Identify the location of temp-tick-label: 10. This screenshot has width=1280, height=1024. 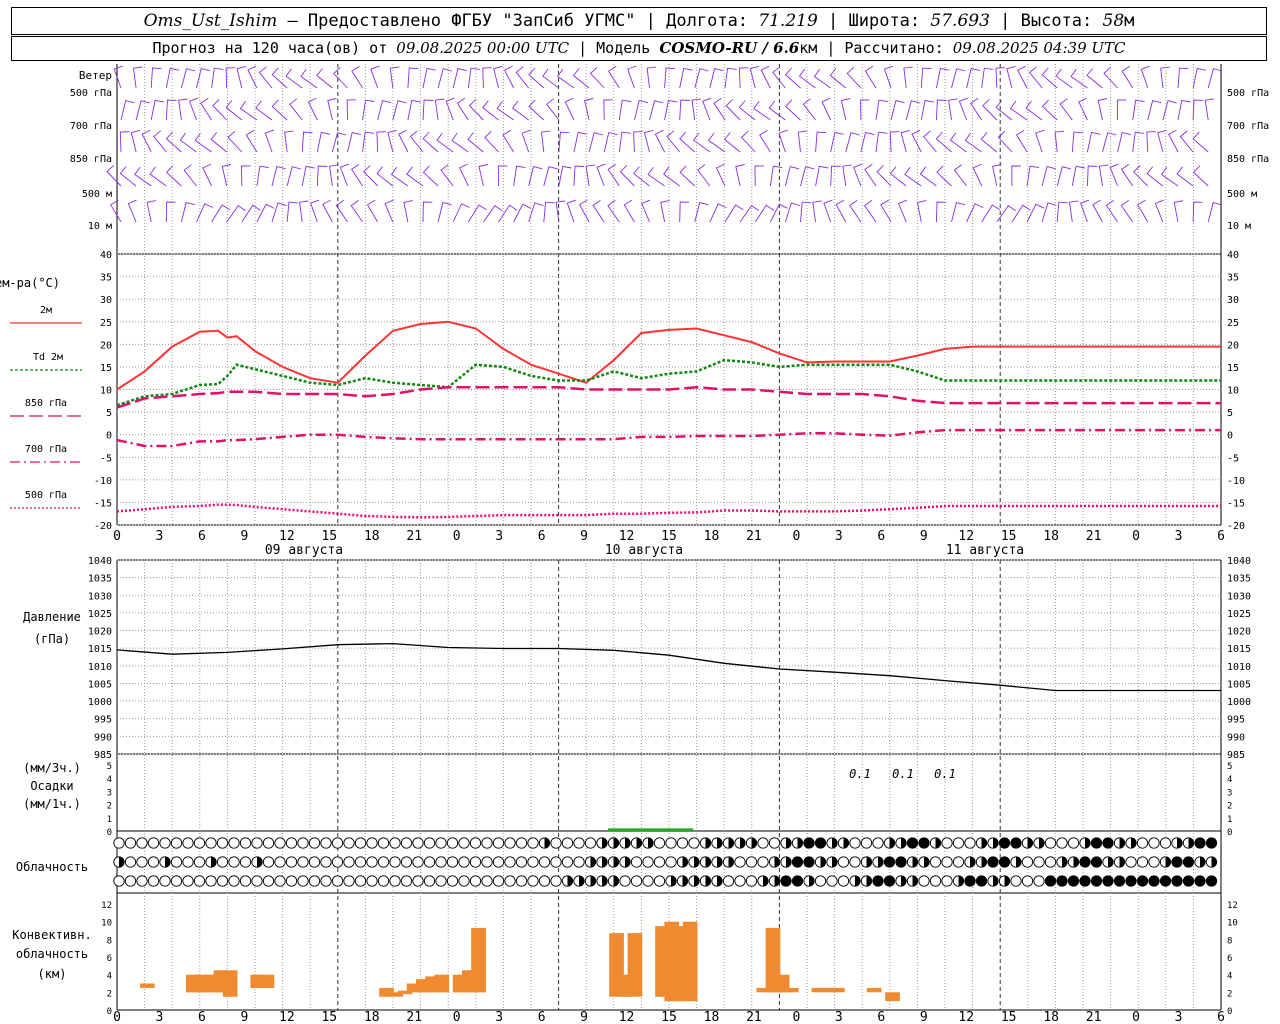
(106, 391).